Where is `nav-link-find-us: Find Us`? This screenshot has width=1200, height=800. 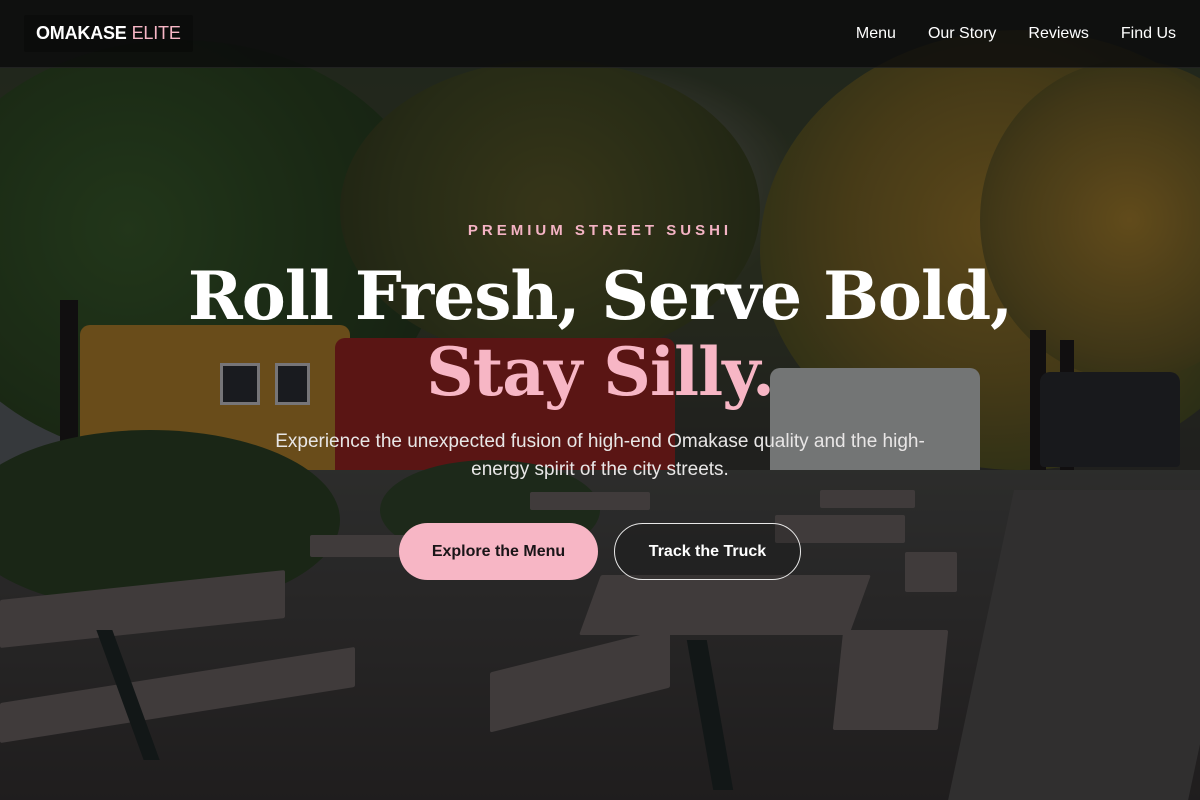
nav-link-find-us: Find Us is located at coordinates (1148, 34).